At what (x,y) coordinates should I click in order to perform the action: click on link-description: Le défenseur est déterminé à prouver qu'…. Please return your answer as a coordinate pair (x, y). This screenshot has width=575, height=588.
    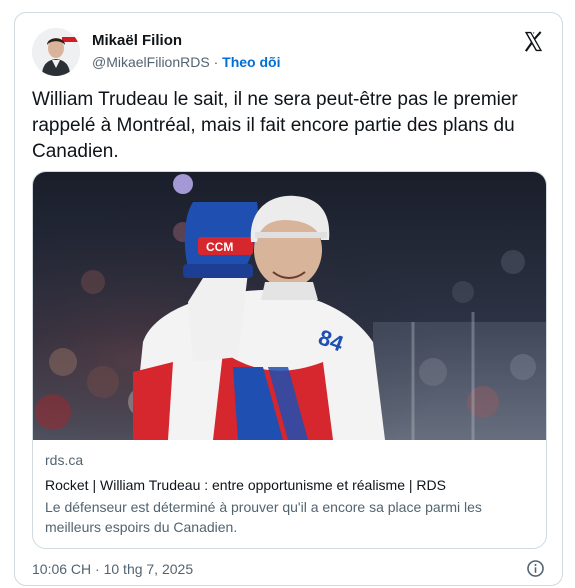
    Looking at the image, I should click on (263, 517).